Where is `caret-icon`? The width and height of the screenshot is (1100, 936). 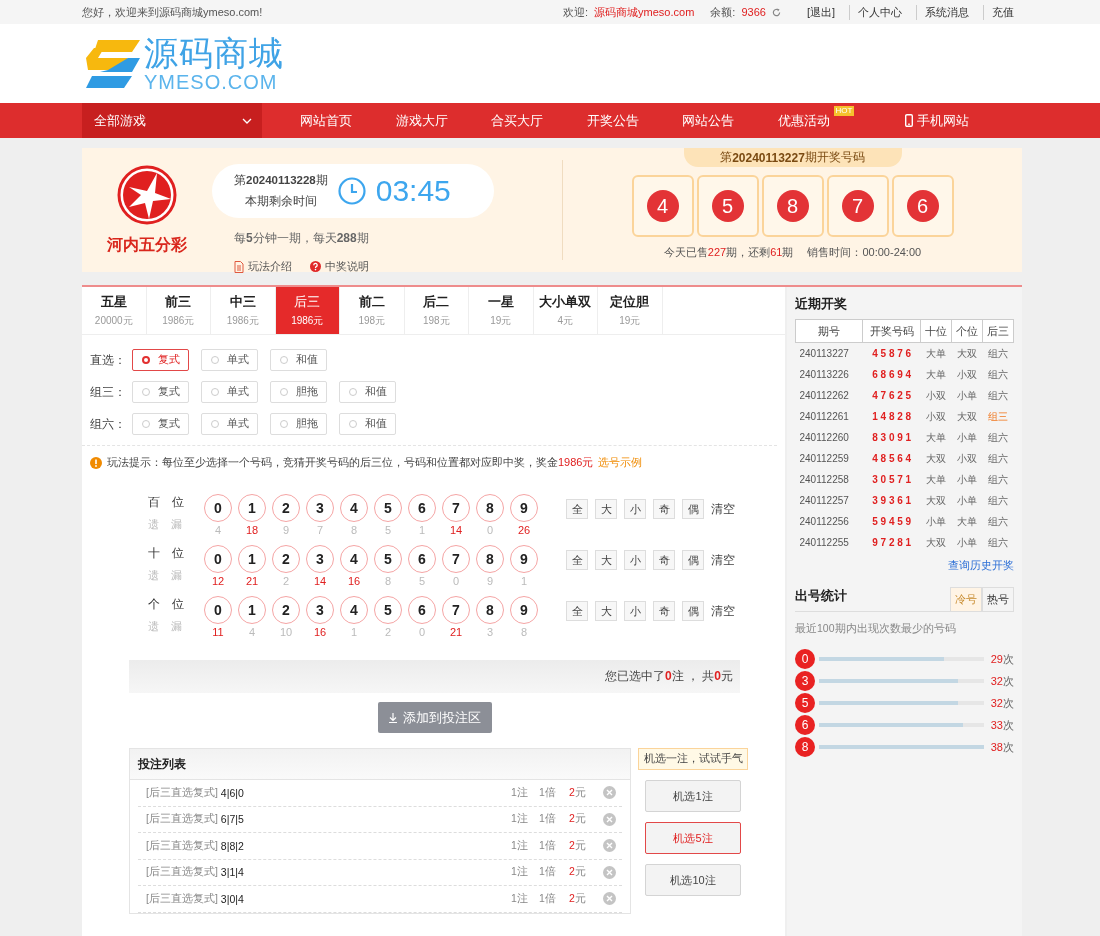 caret-icon is located at coordinates (247, 120).